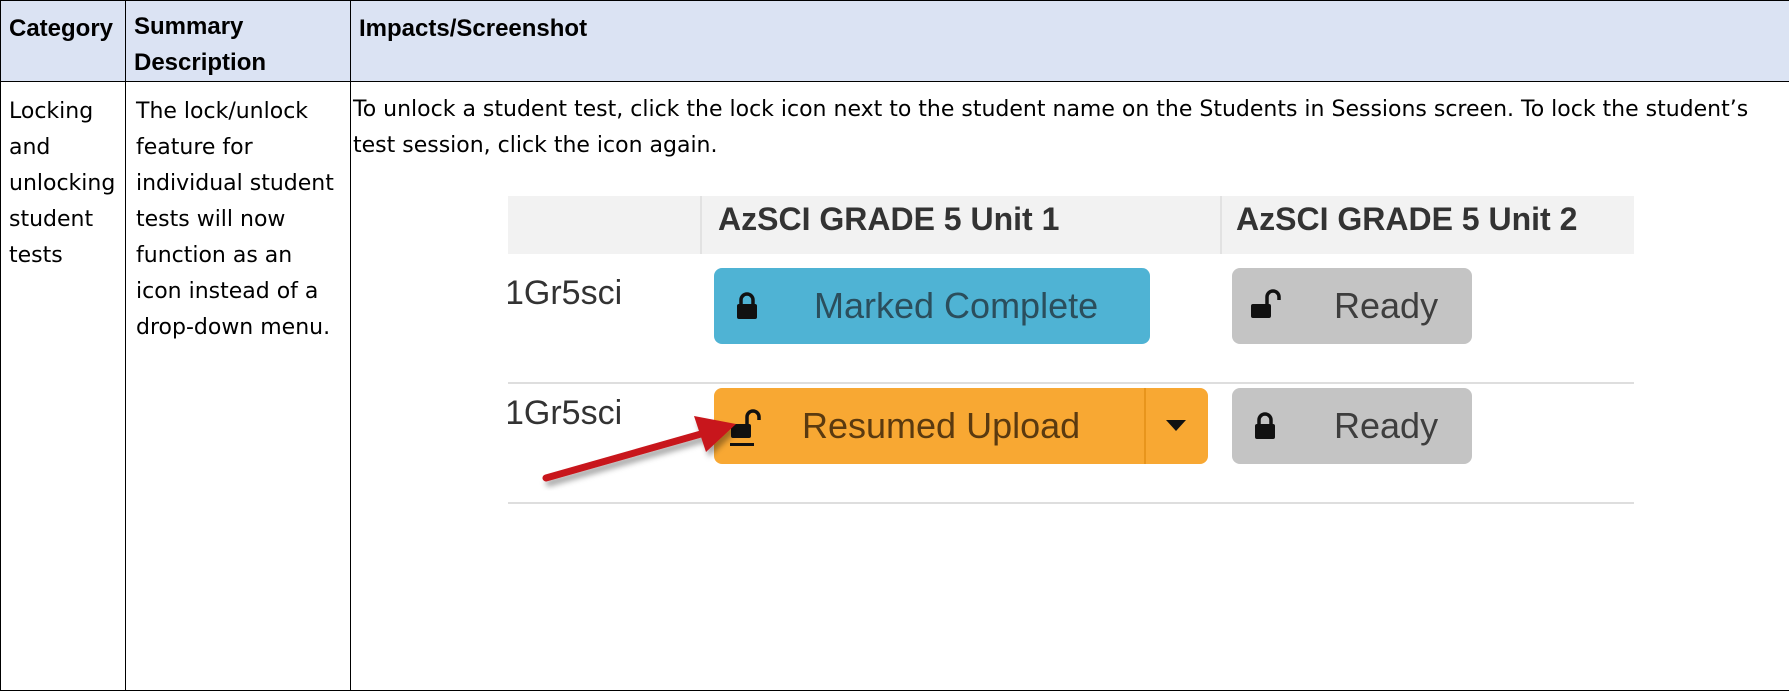 This screenshot has width=1789, height=691. What do you see at coordinates (639, 449) in the screenshot?
I see `red-arrow-icon` at bounding box center [639, 449].